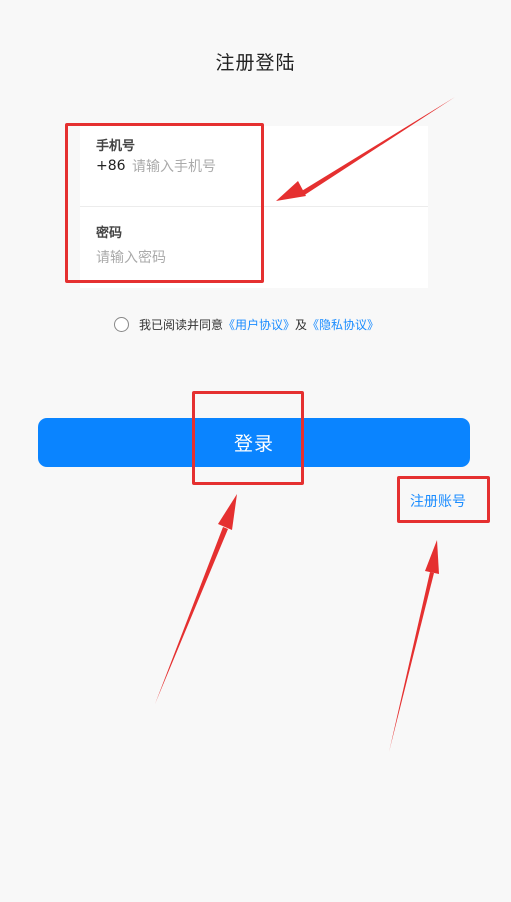 The image size is (511, 902). I want to click on country-code: +86, so click(111, 166).